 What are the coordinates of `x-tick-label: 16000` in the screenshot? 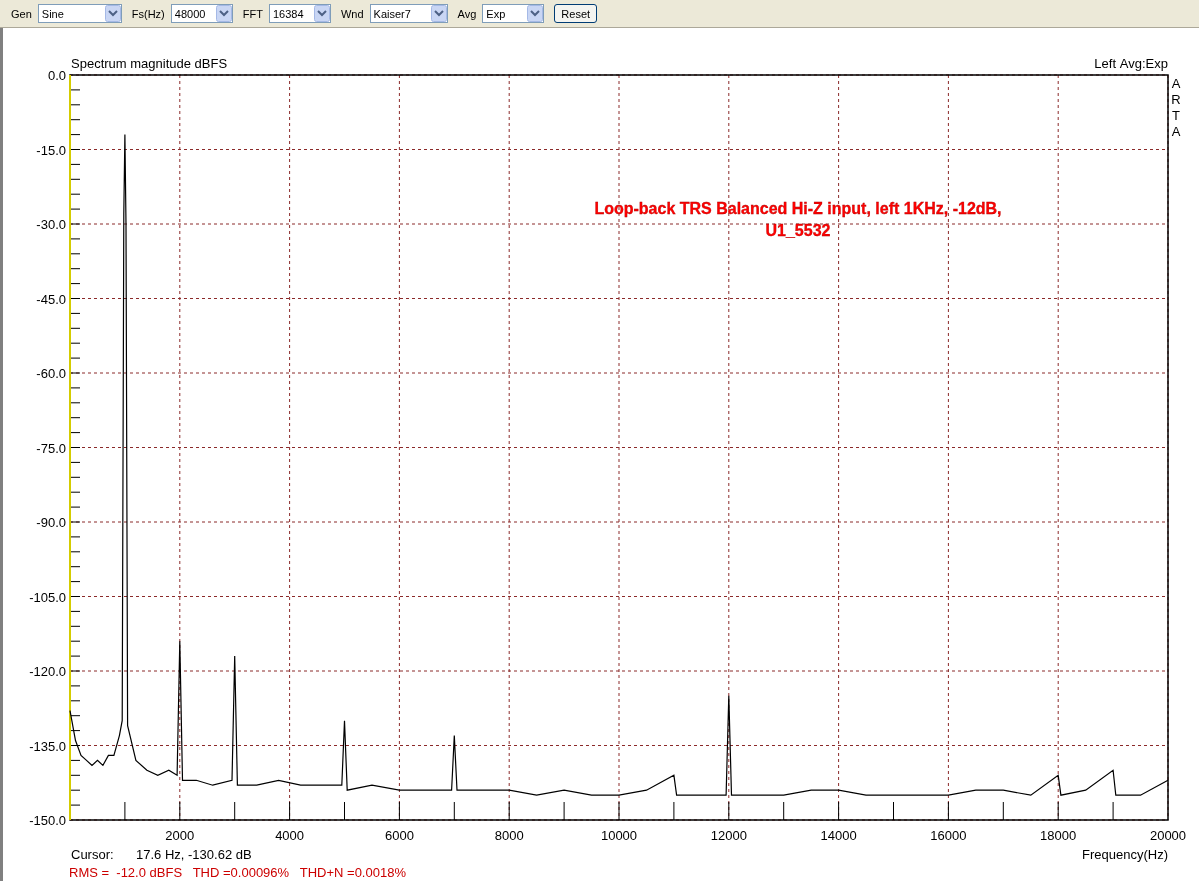 It's located at (948, 835).